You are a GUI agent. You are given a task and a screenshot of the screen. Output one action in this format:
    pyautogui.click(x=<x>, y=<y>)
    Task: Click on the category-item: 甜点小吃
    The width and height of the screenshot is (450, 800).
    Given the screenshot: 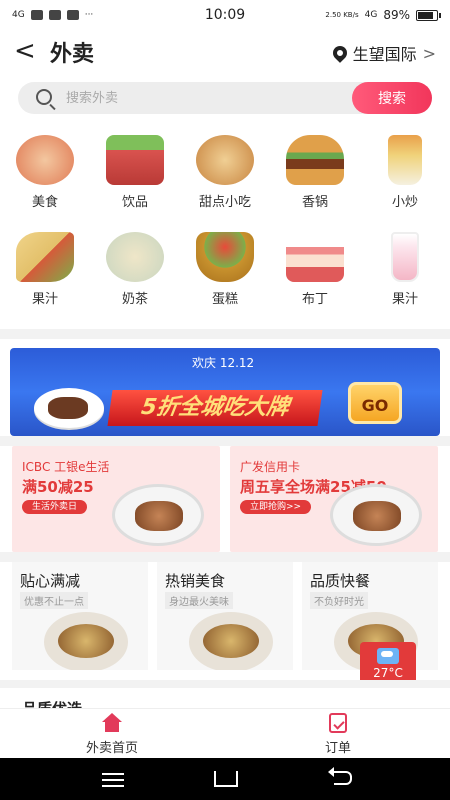 What is the action you would take?
    pyautogui.click(x=225, y=180)
    